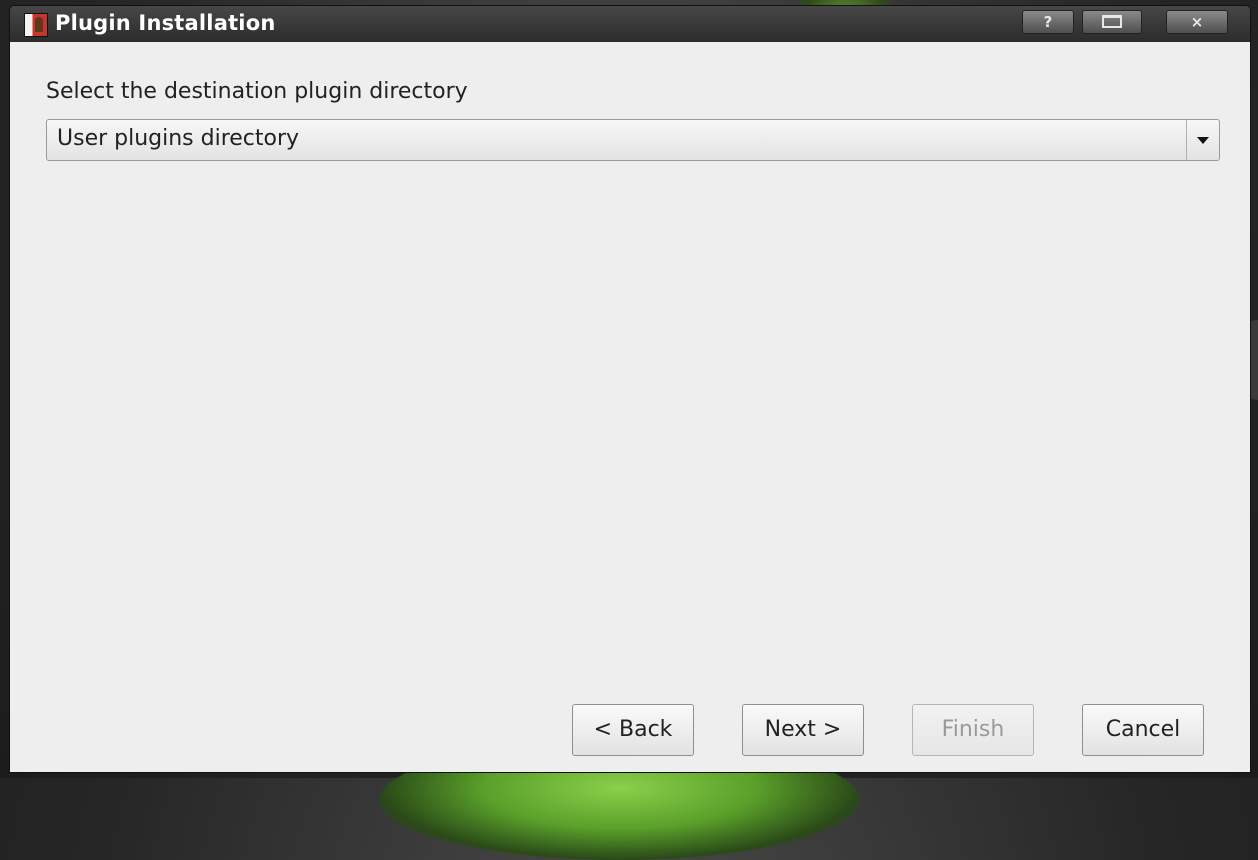  Describe the element at coordinates (803, 730) in the screenshot. I see `next-button: Next >` at that location.